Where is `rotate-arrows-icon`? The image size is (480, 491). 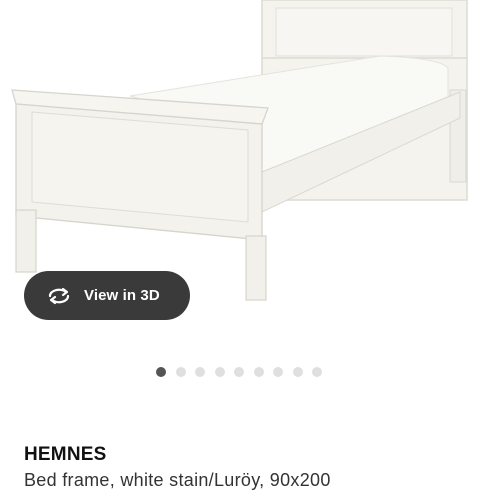 rotate-arrows-icon is located at coordinates (60, 296).